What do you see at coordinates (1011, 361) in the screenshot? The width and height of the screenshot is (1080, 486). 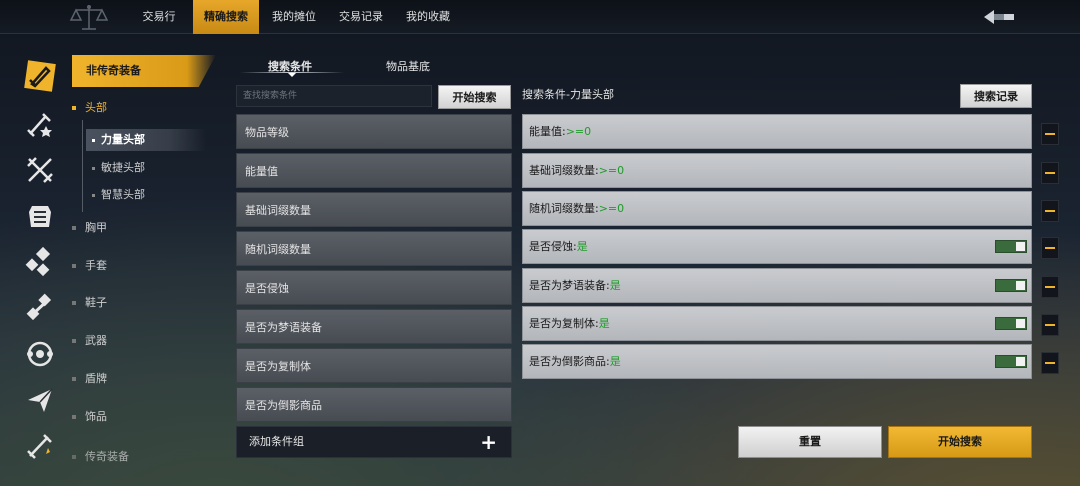 I see `reflection-item-toggle` at bounding box center [1011, 361].